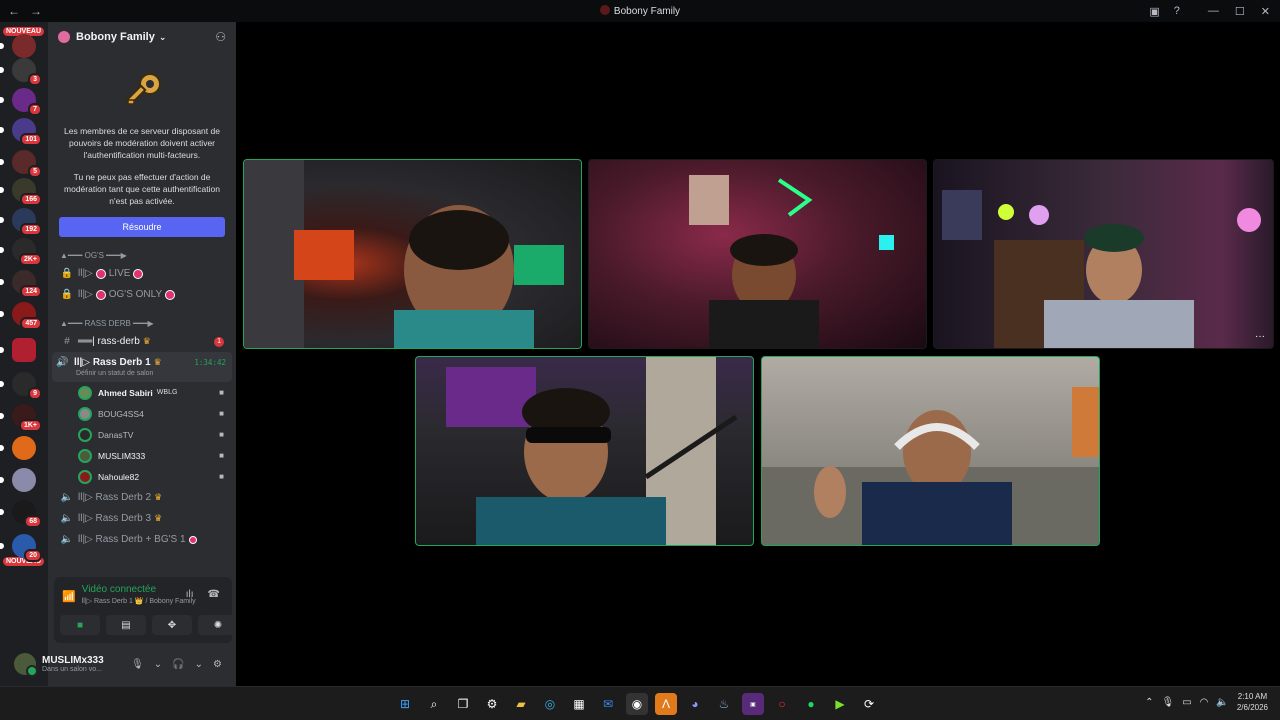 This screenshot has height=720, width=1280. What do you see at coordinates (142, 392) in the screenshot?
I see `voice-member: Ahmed Sabiri WBLG ■` at bounding box center [142, 392].